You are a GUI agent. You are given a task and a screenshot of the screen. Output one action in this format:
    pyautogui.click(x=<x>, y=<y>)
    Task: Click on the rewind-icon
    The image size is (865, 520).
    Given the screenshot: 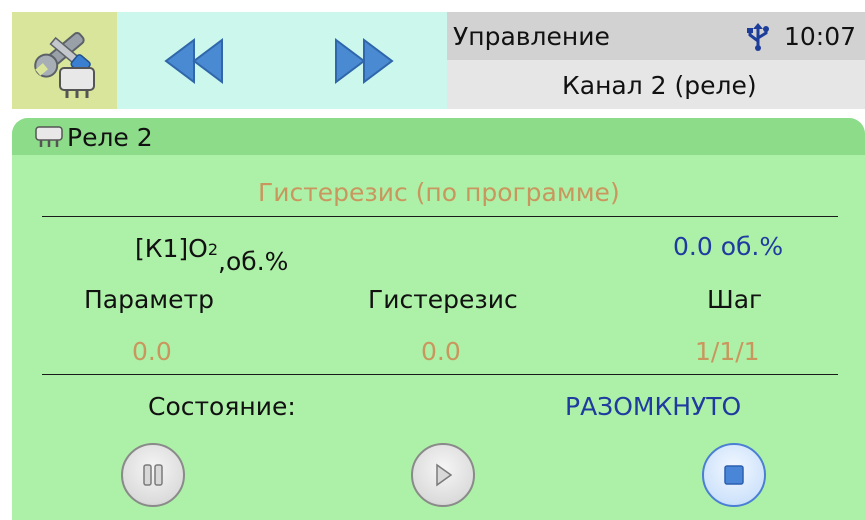 What is the action you would take?
    pyautogui.click(x=195, y=61)
    